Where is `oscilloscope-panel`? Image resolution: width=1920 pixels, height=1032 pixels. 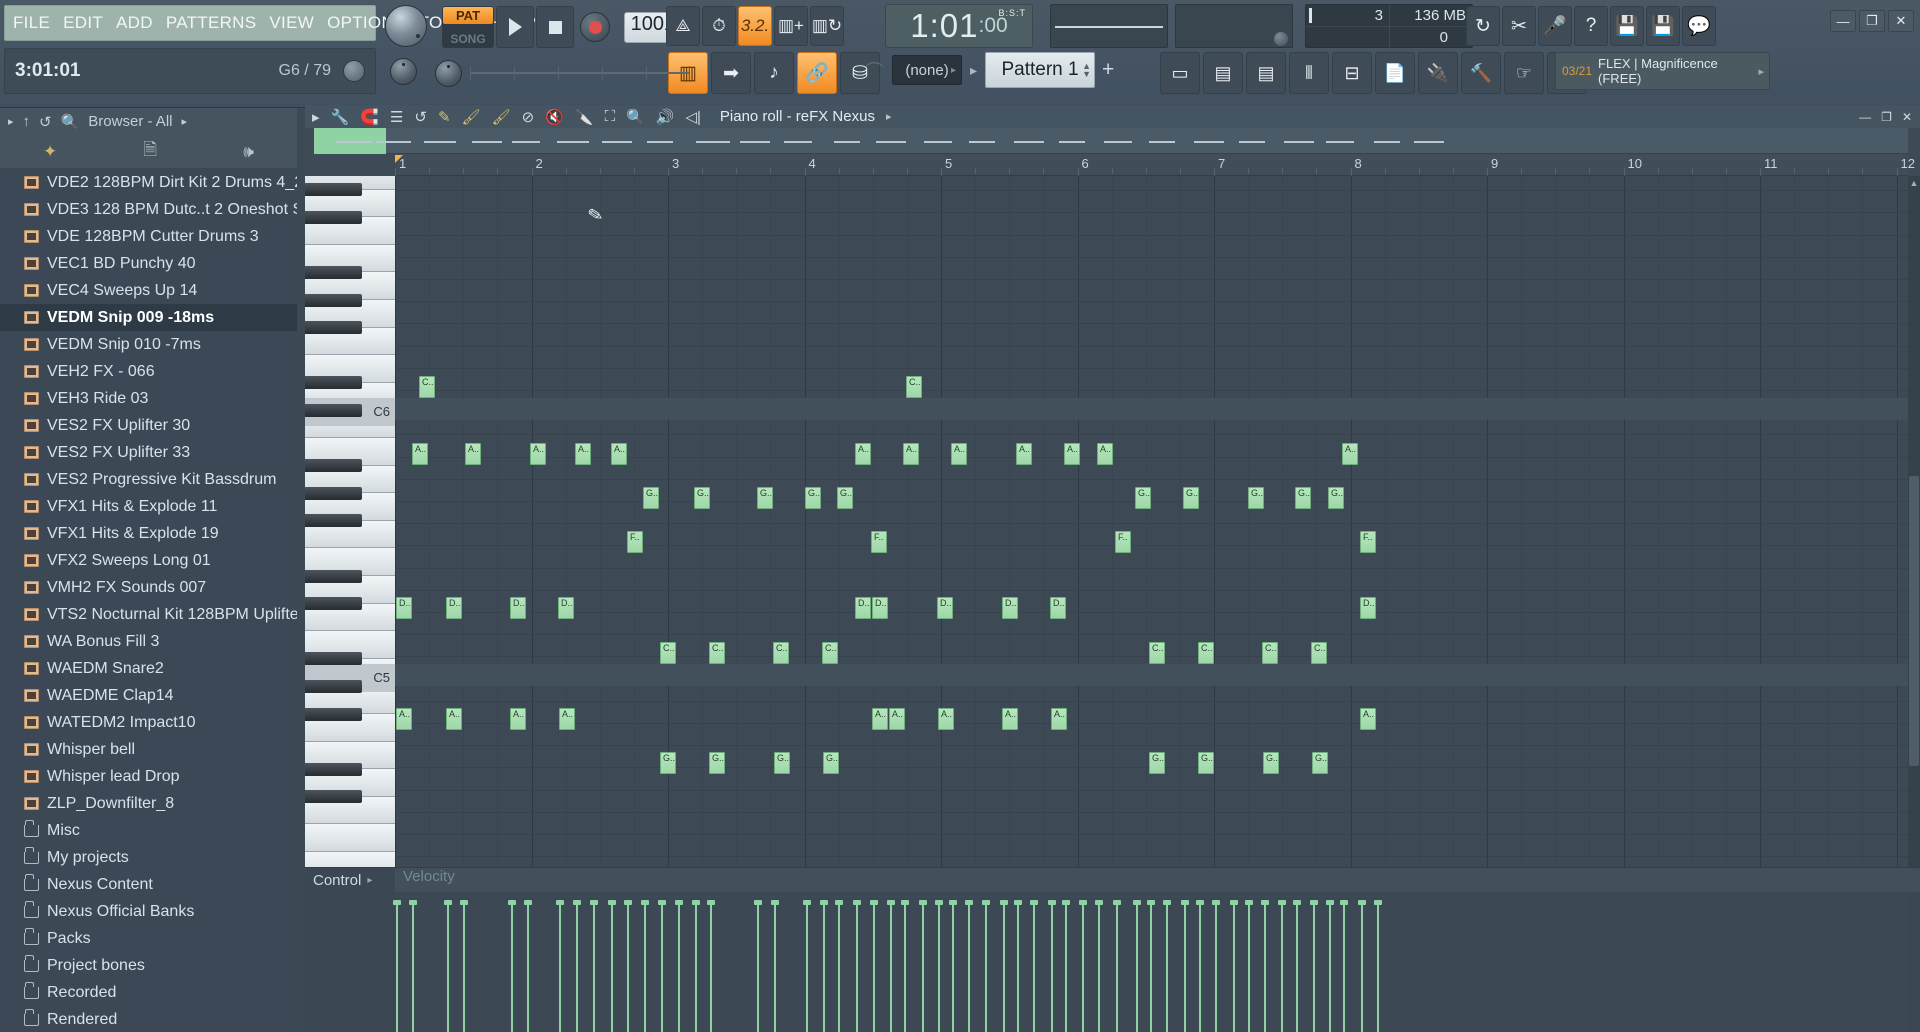
oscilloscope-panel is located at coordinates (1234, 26).